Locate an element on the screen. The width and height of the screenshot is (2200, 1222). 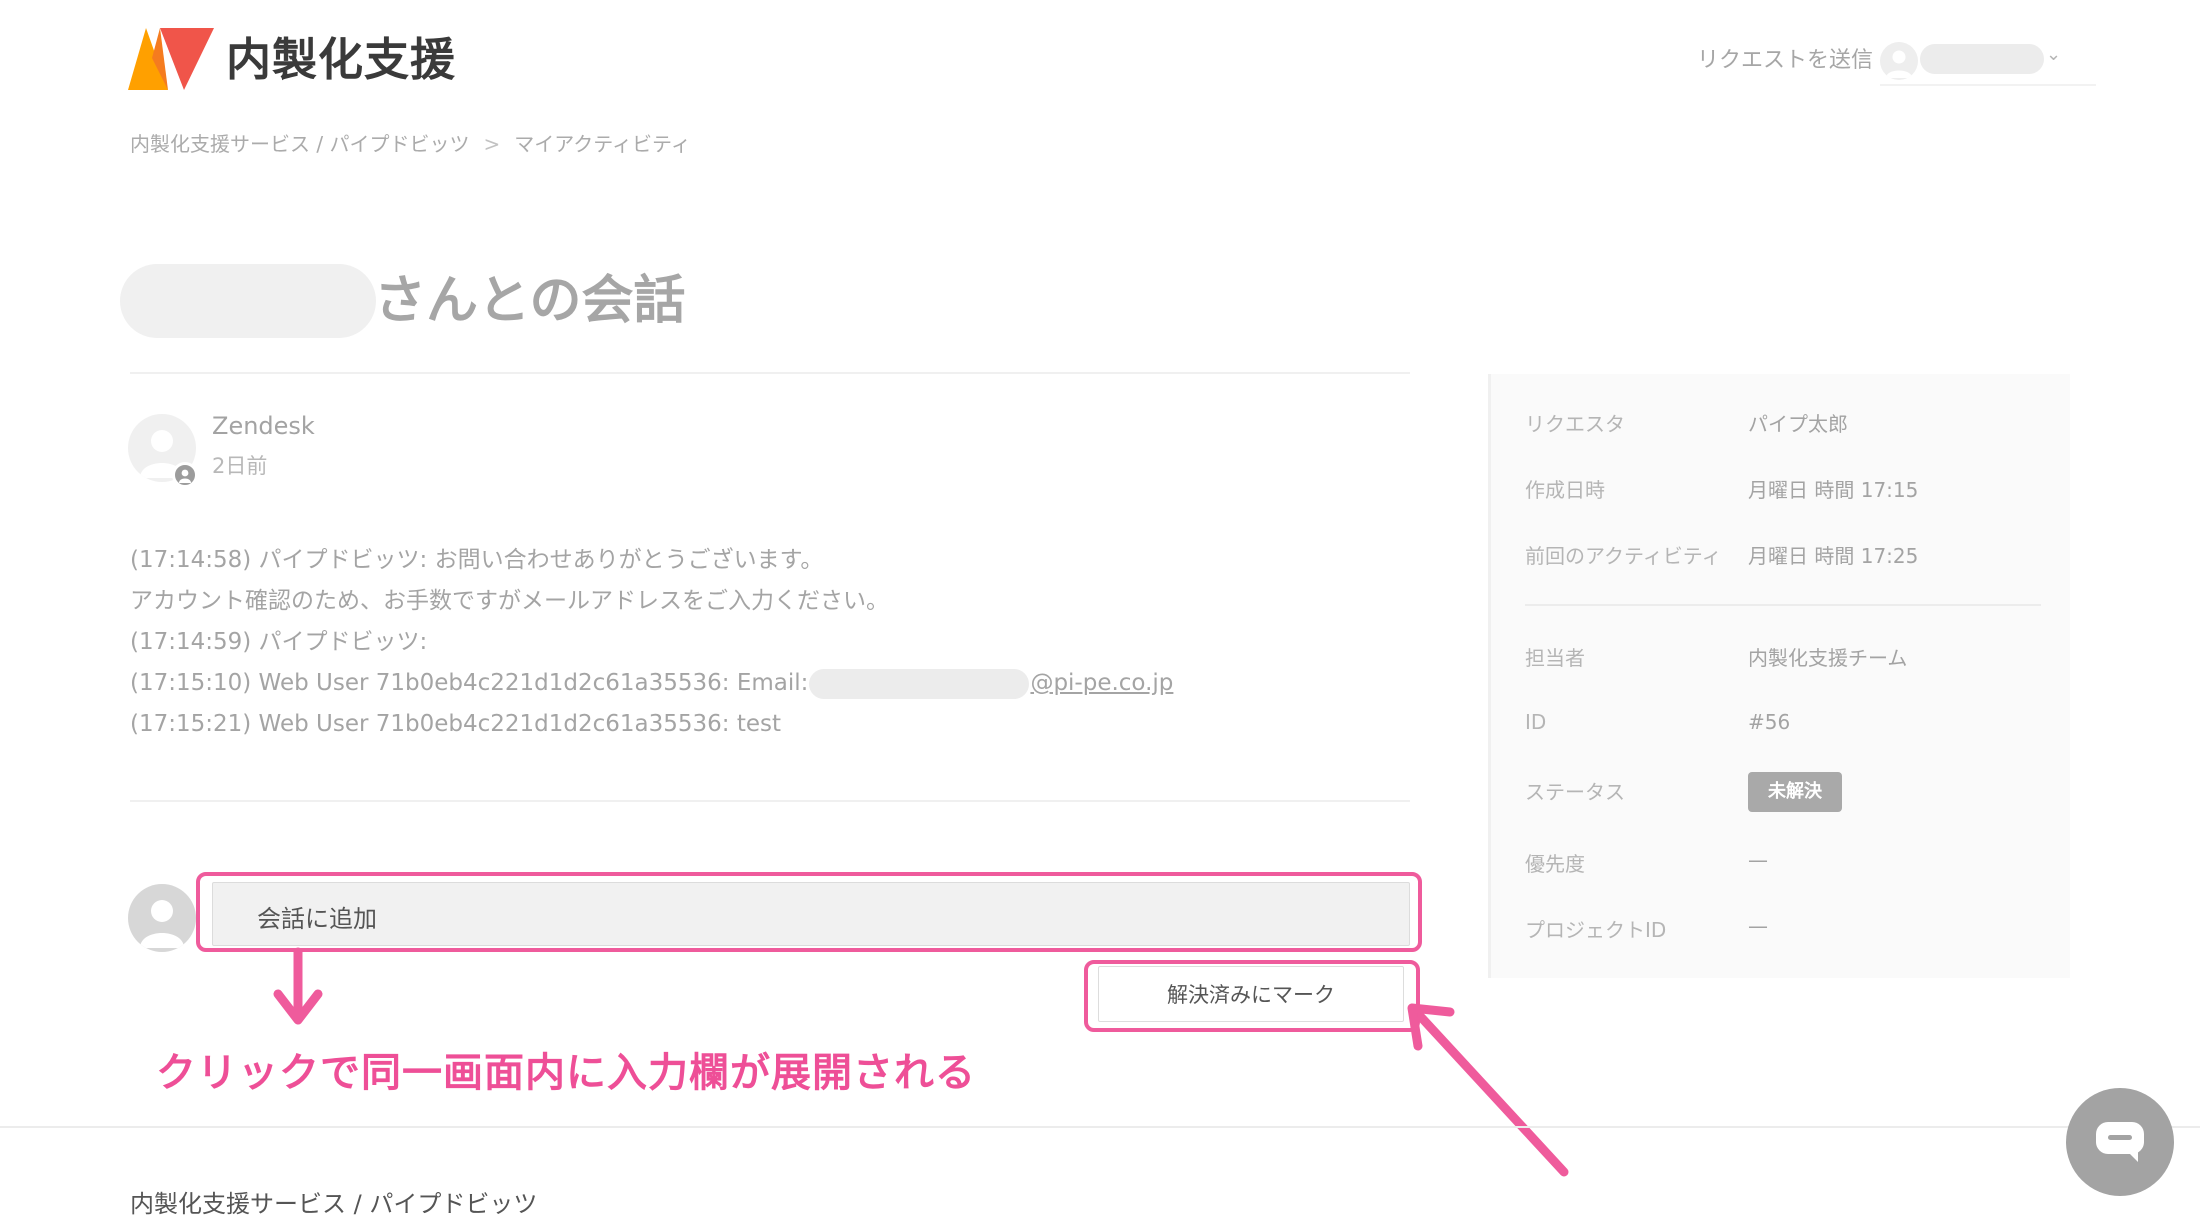
comment-line: (17:14:59) パイプドビッツ: is located at coordinates (279, 642).